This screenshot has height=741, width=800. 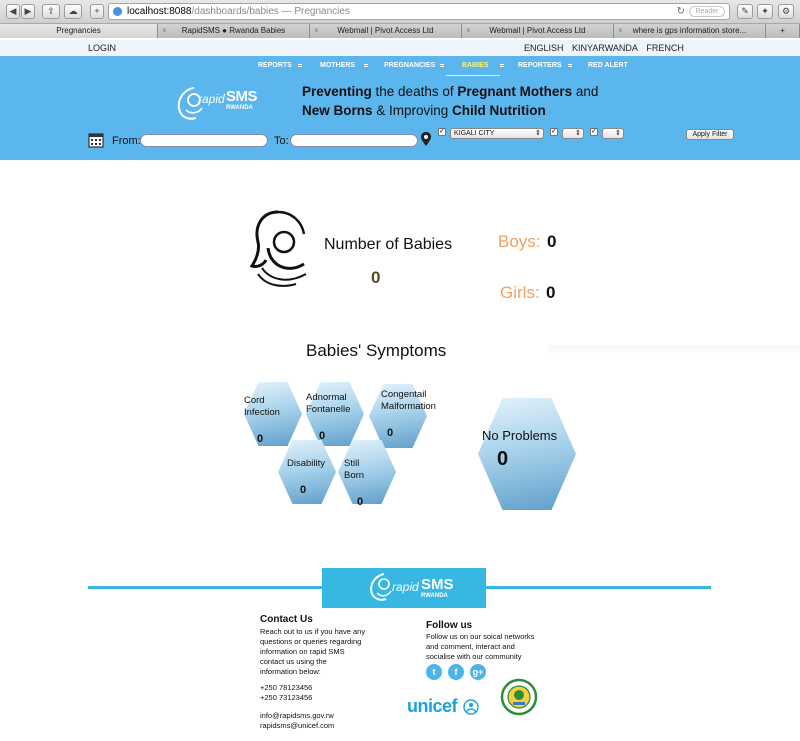 I want to click on province-checkbox: ✓, so click(x=442, y=132).